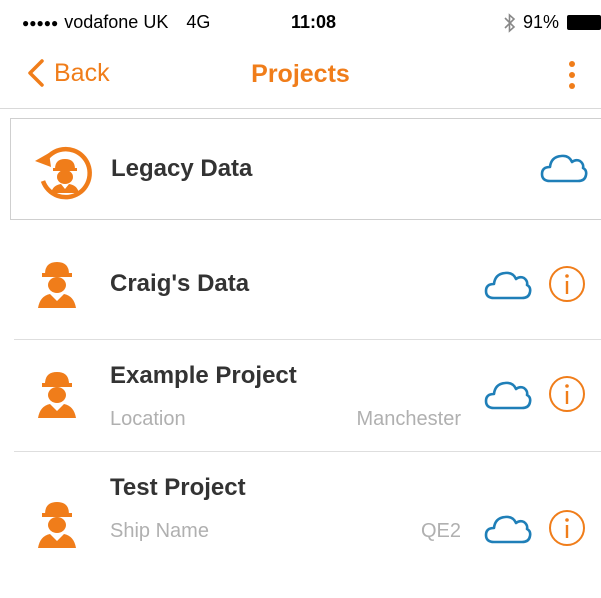 The height and width of the screenshot is (598, 601). What do you see at coordinates (203, 375) in the screenshot?
I see `project-title: Example Project` at bounding box center [203, 375].